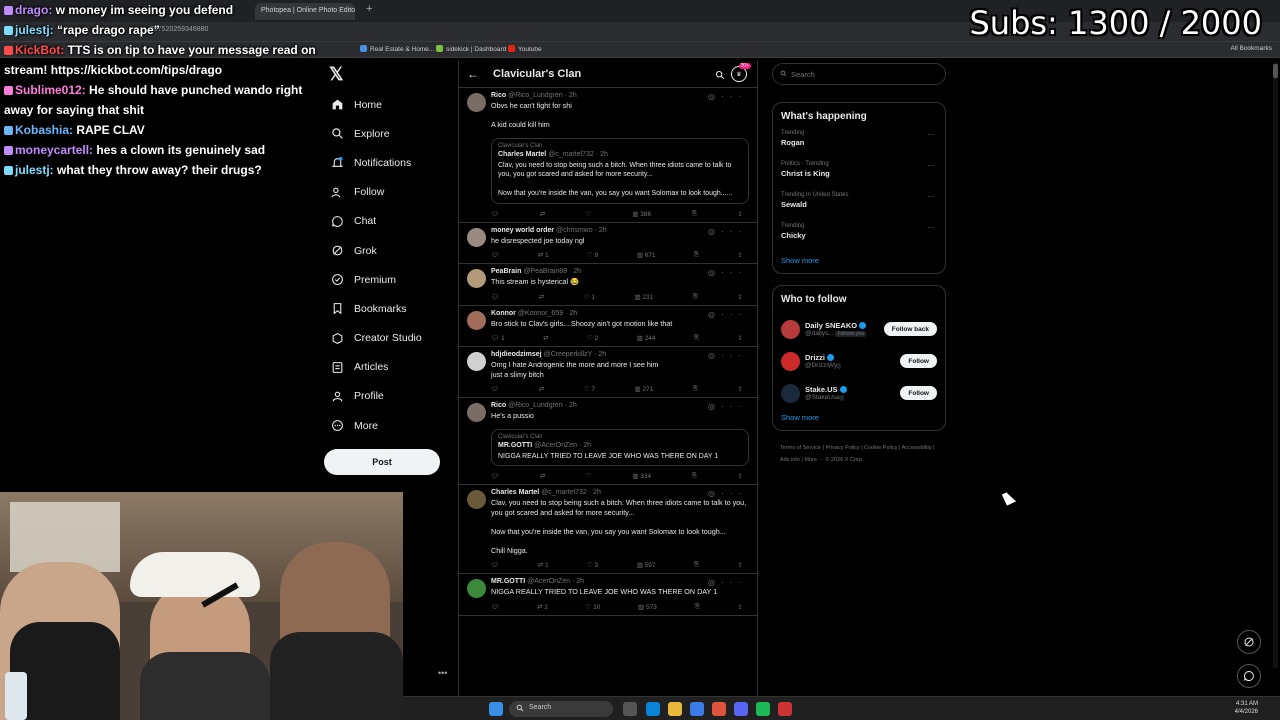  Describe the element at coordinates (1251, 48) in the screenshot. I see `all-bookmarks: All Bookmarks` at that location.